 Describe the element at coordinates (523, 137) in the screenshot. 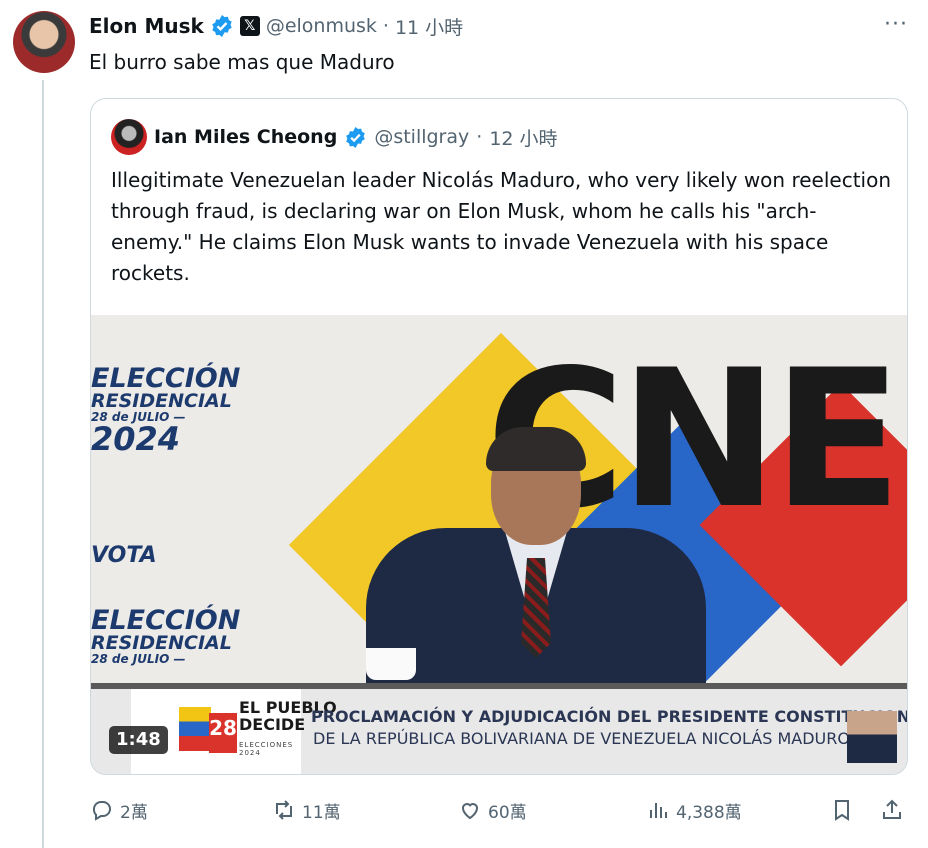

I see `quote-timestamp: 12 小時` at that location.